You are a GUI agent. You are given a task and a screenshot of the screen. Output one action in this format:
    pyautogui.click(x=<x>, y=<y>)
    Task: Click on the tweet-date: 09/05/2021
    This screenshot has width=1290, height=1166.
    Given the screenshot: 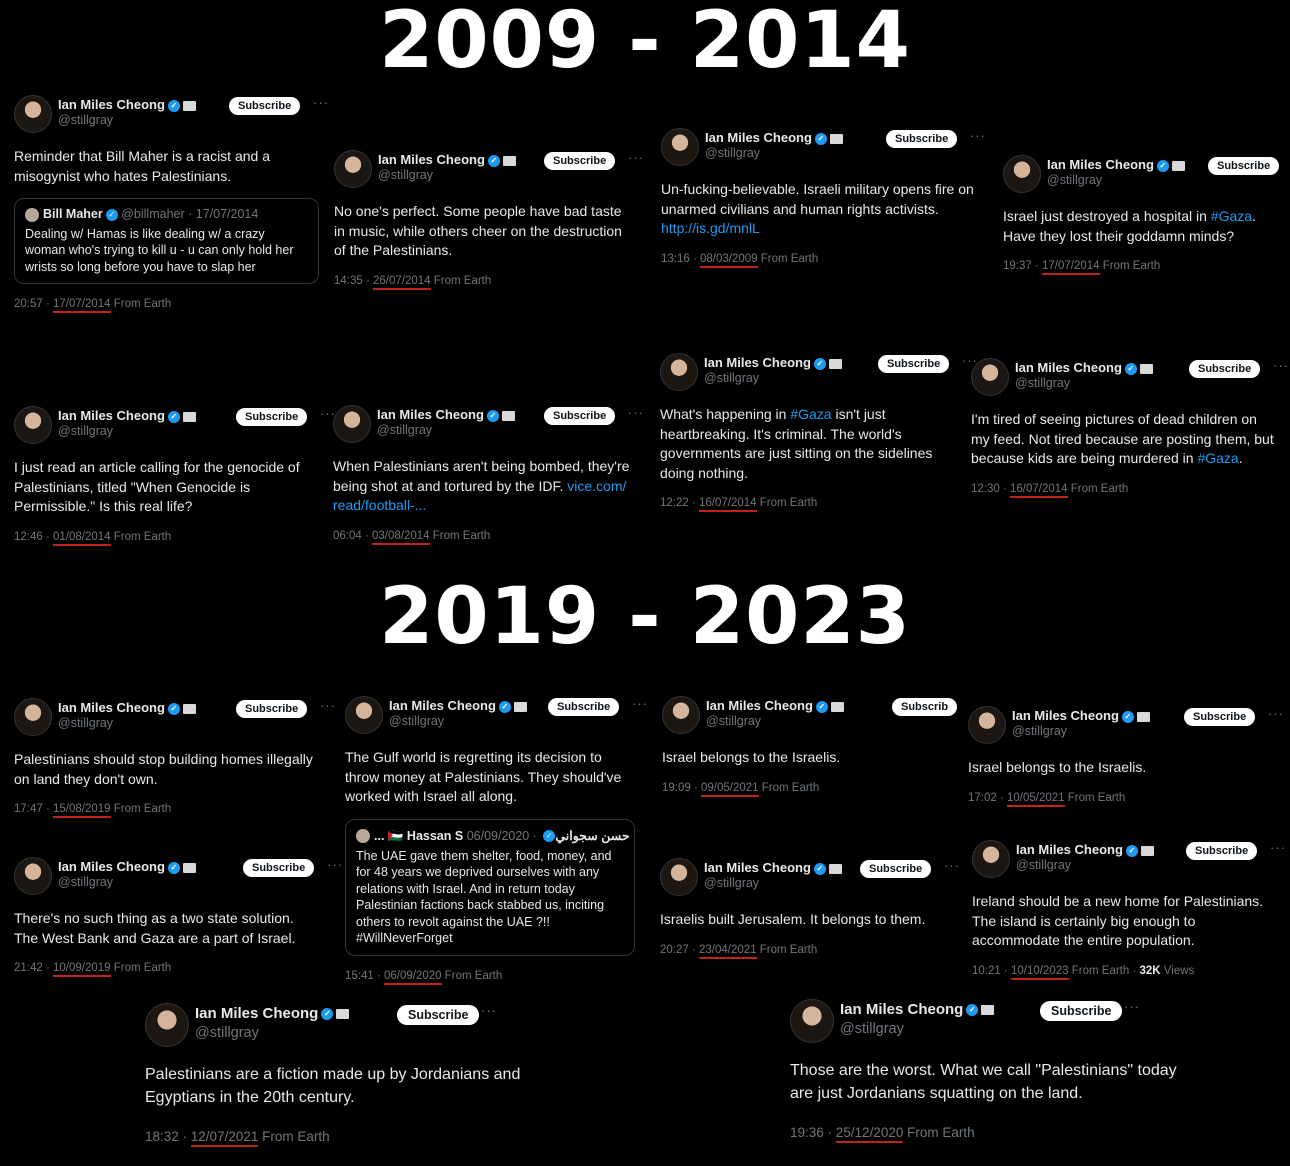 What is the action you would take?
    pyautogui.click(x=730, y=789)
    